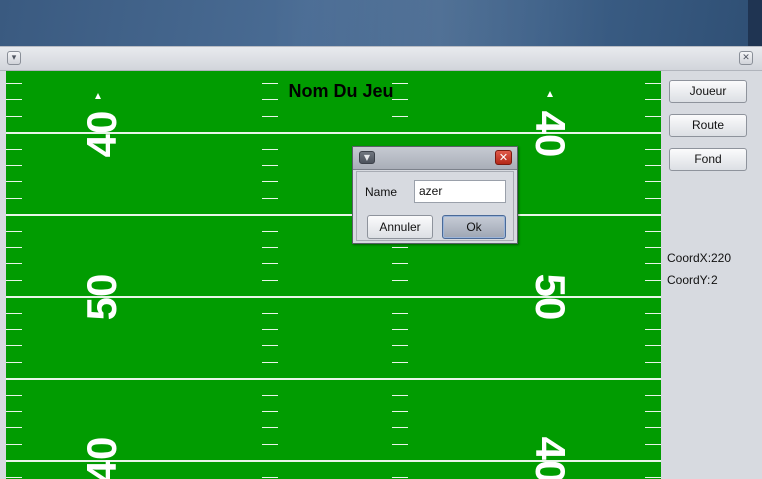 The width and height of the screenshot is (762, 479). I want to click on ok-button: Ok, so click(474, 227).